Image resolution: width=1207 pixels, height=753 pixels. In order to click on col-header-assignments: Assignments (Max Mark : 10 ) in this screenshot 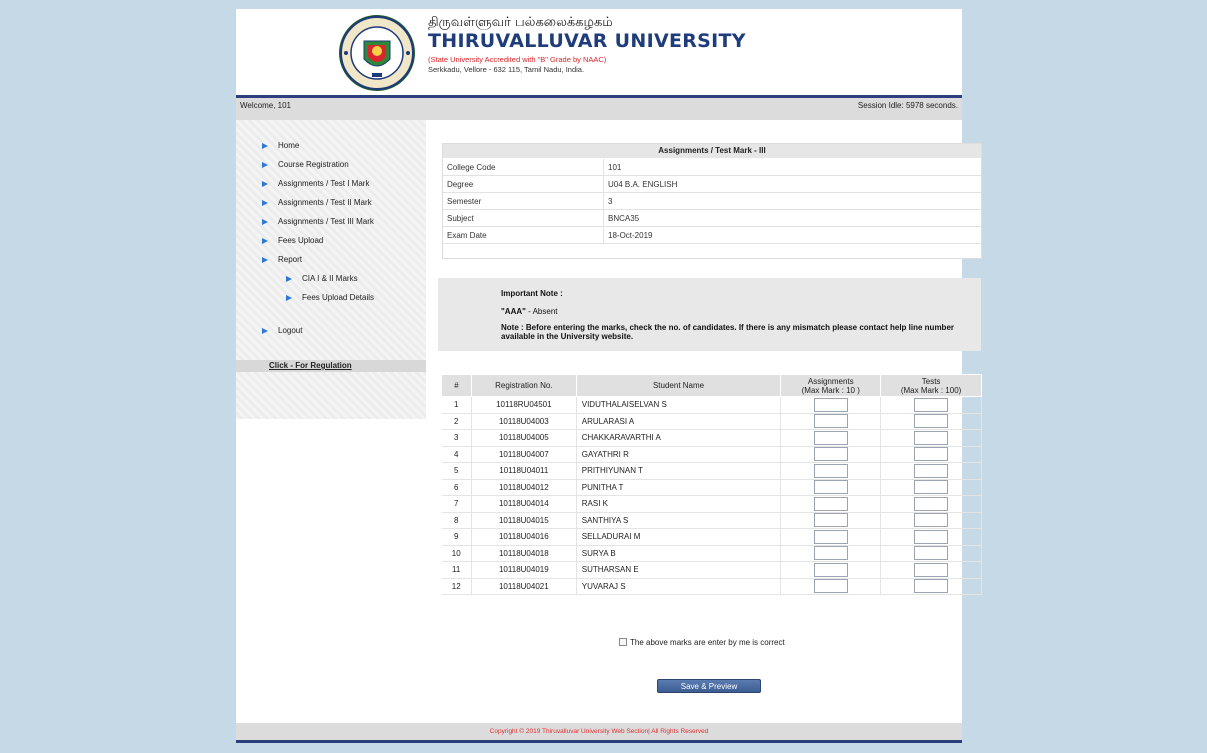, I will do `click(831, 385)`.